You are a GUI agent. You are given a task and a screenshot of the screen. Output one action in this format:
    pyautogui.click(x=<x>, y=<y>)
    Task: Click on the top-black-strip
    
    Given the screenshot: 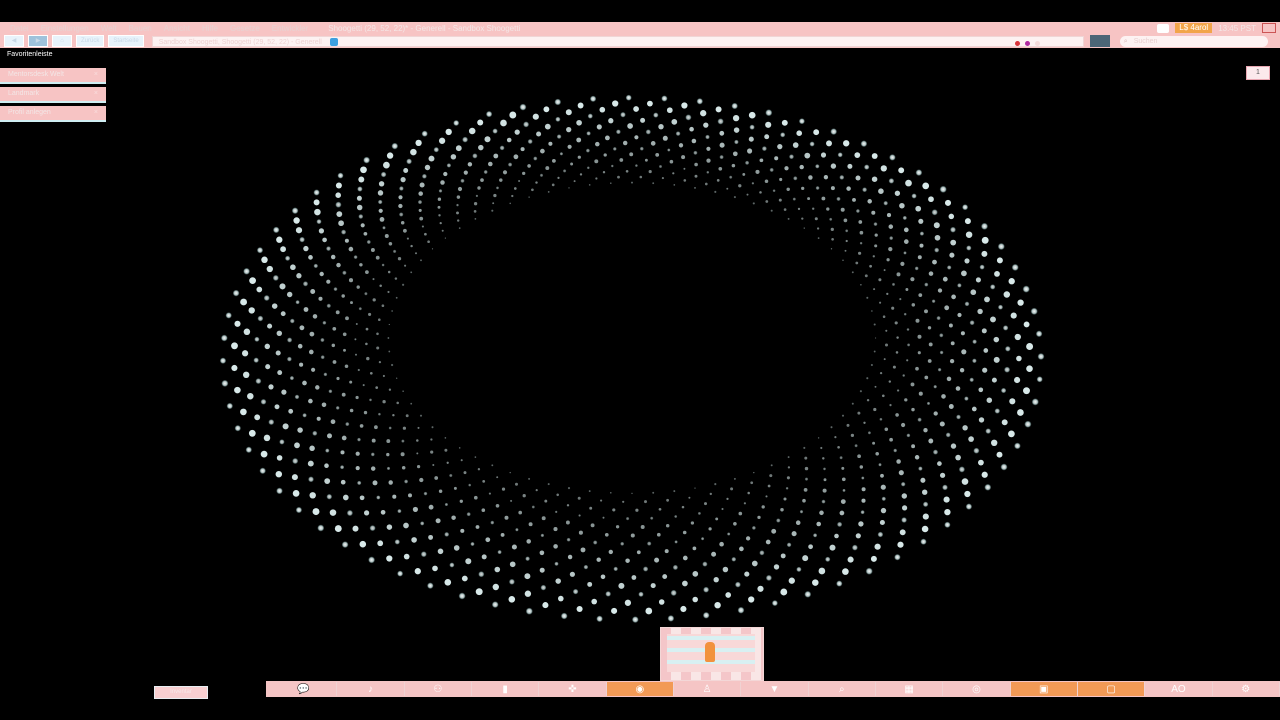 What is the action you would take?
    pyautogui.click(x=640, y=11)
    